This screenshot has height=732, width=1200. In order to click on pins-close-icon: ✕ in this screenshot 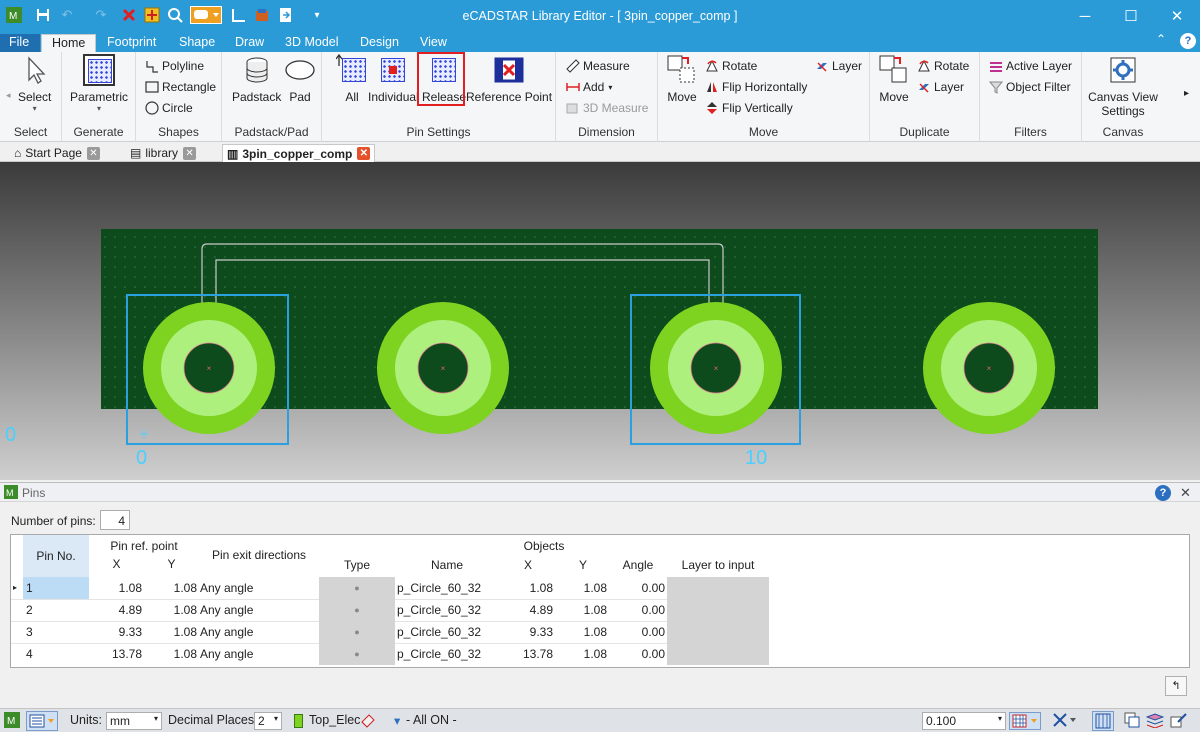, I will do `click(1185, 493)`.